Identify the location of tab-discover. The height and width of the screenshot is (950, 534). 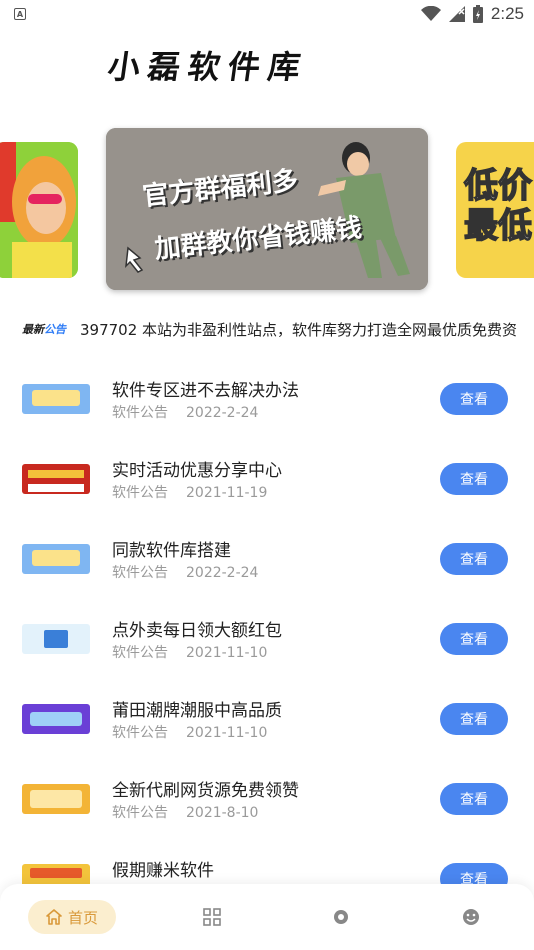
(341, 917).